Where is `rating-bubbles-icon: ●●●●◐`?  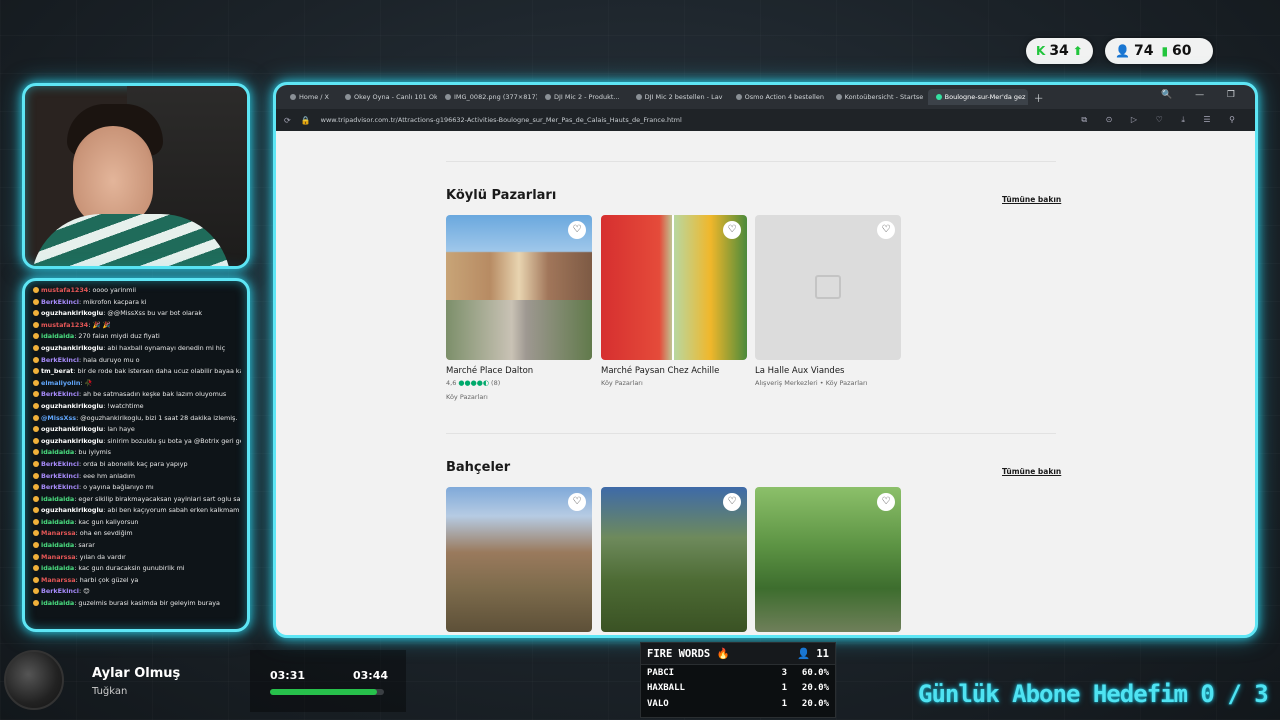 rating-bubbles-icon: ●●●●◐ is located at coordinates (473, 383).